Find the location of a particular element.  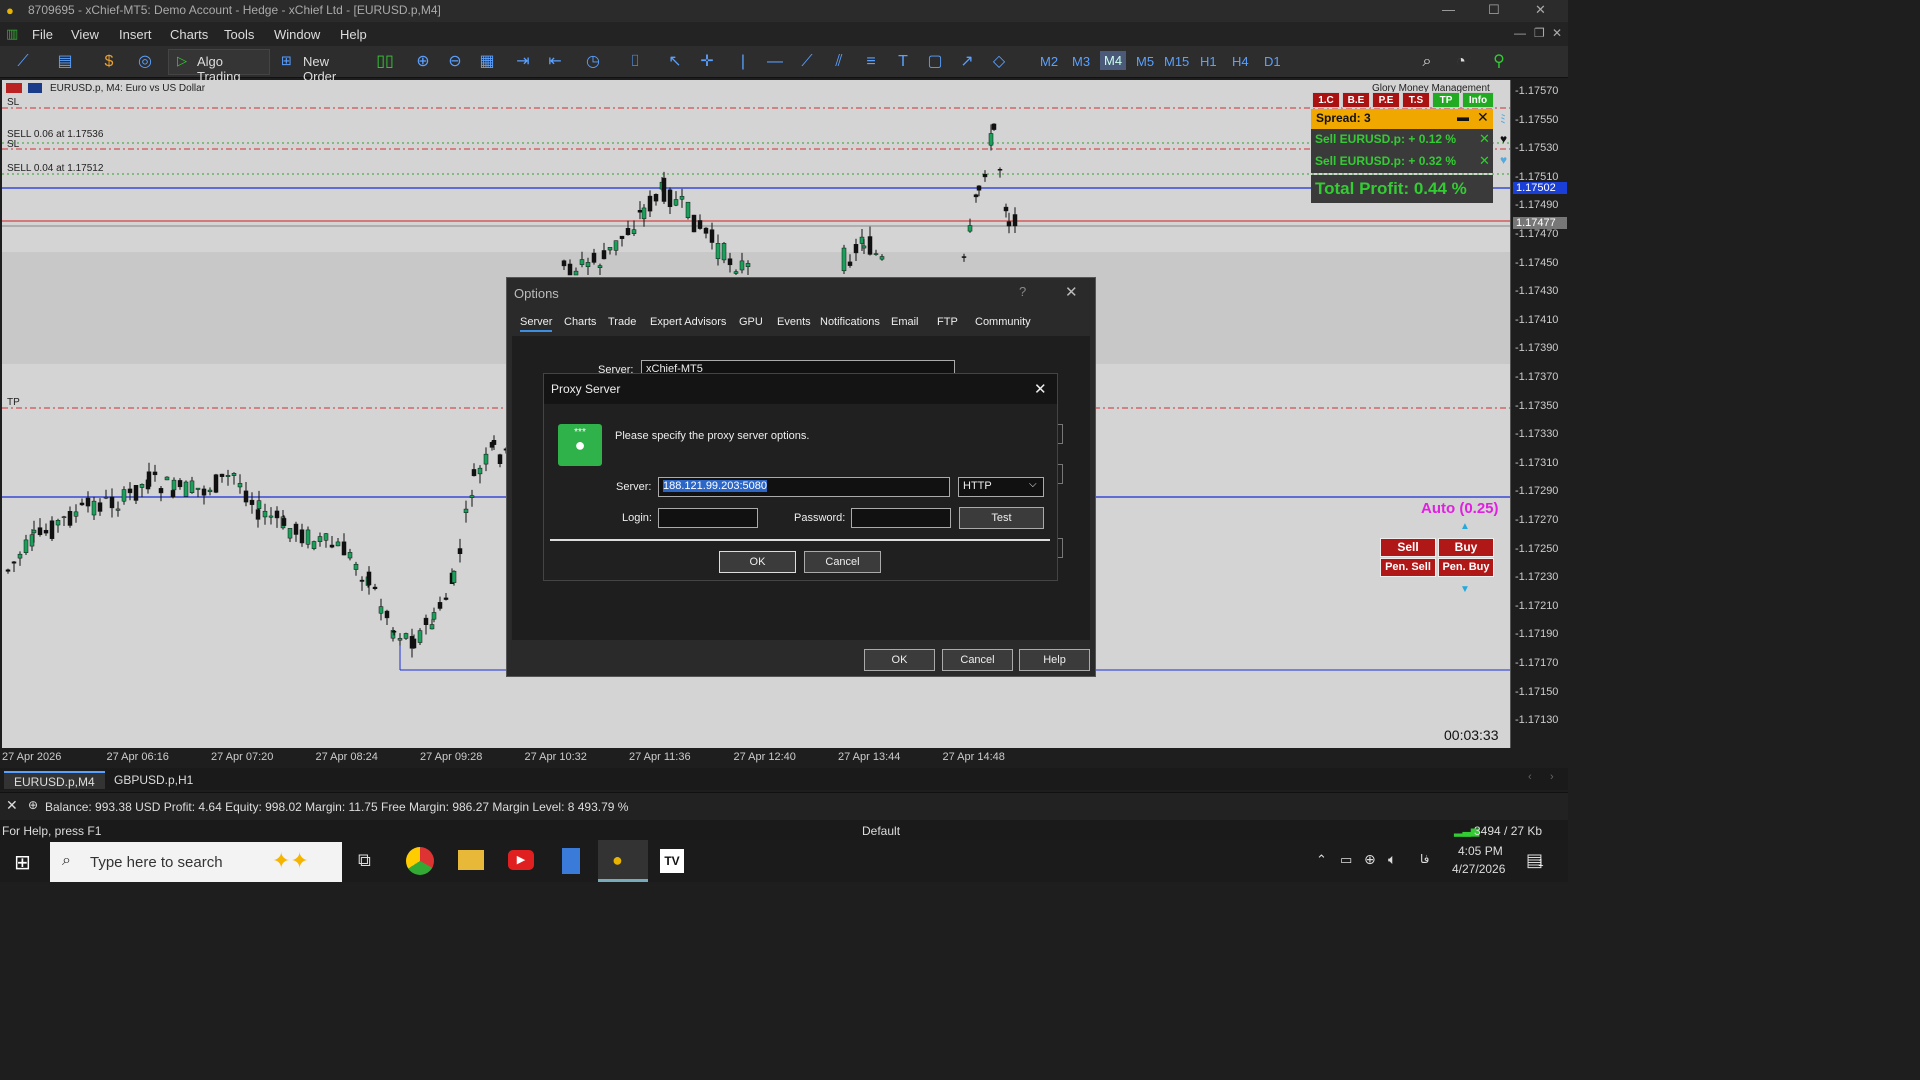

menu-charts: Charts is located at coordinates (189, 34).